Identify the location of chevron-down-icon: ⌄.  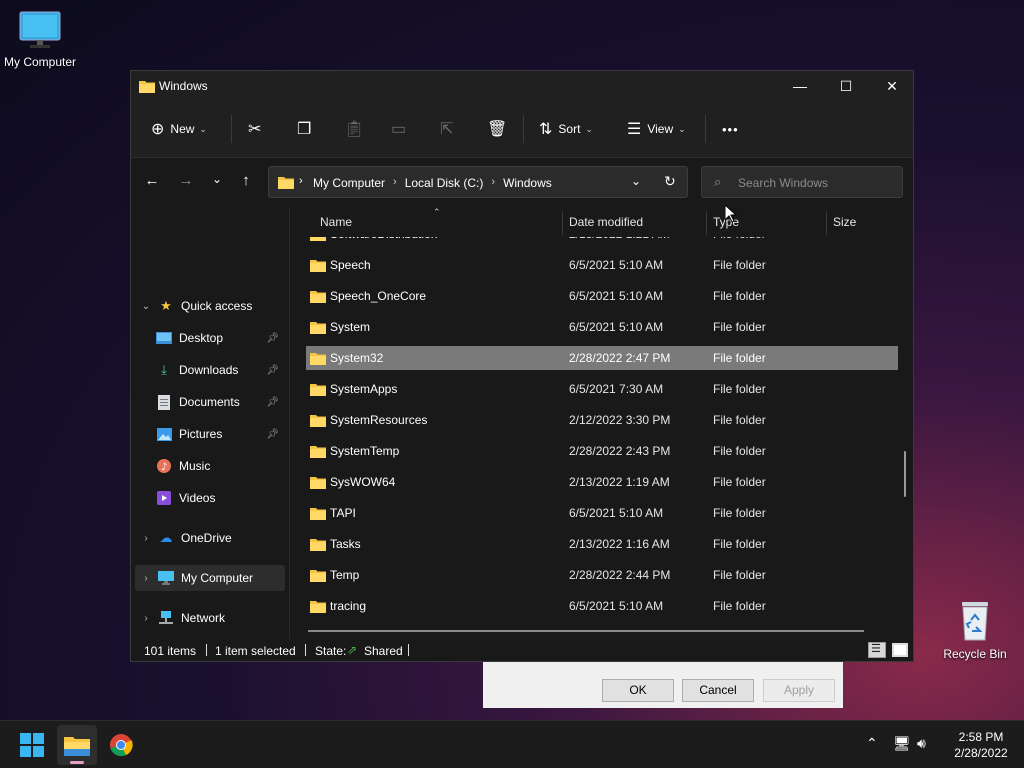
(146, 306).